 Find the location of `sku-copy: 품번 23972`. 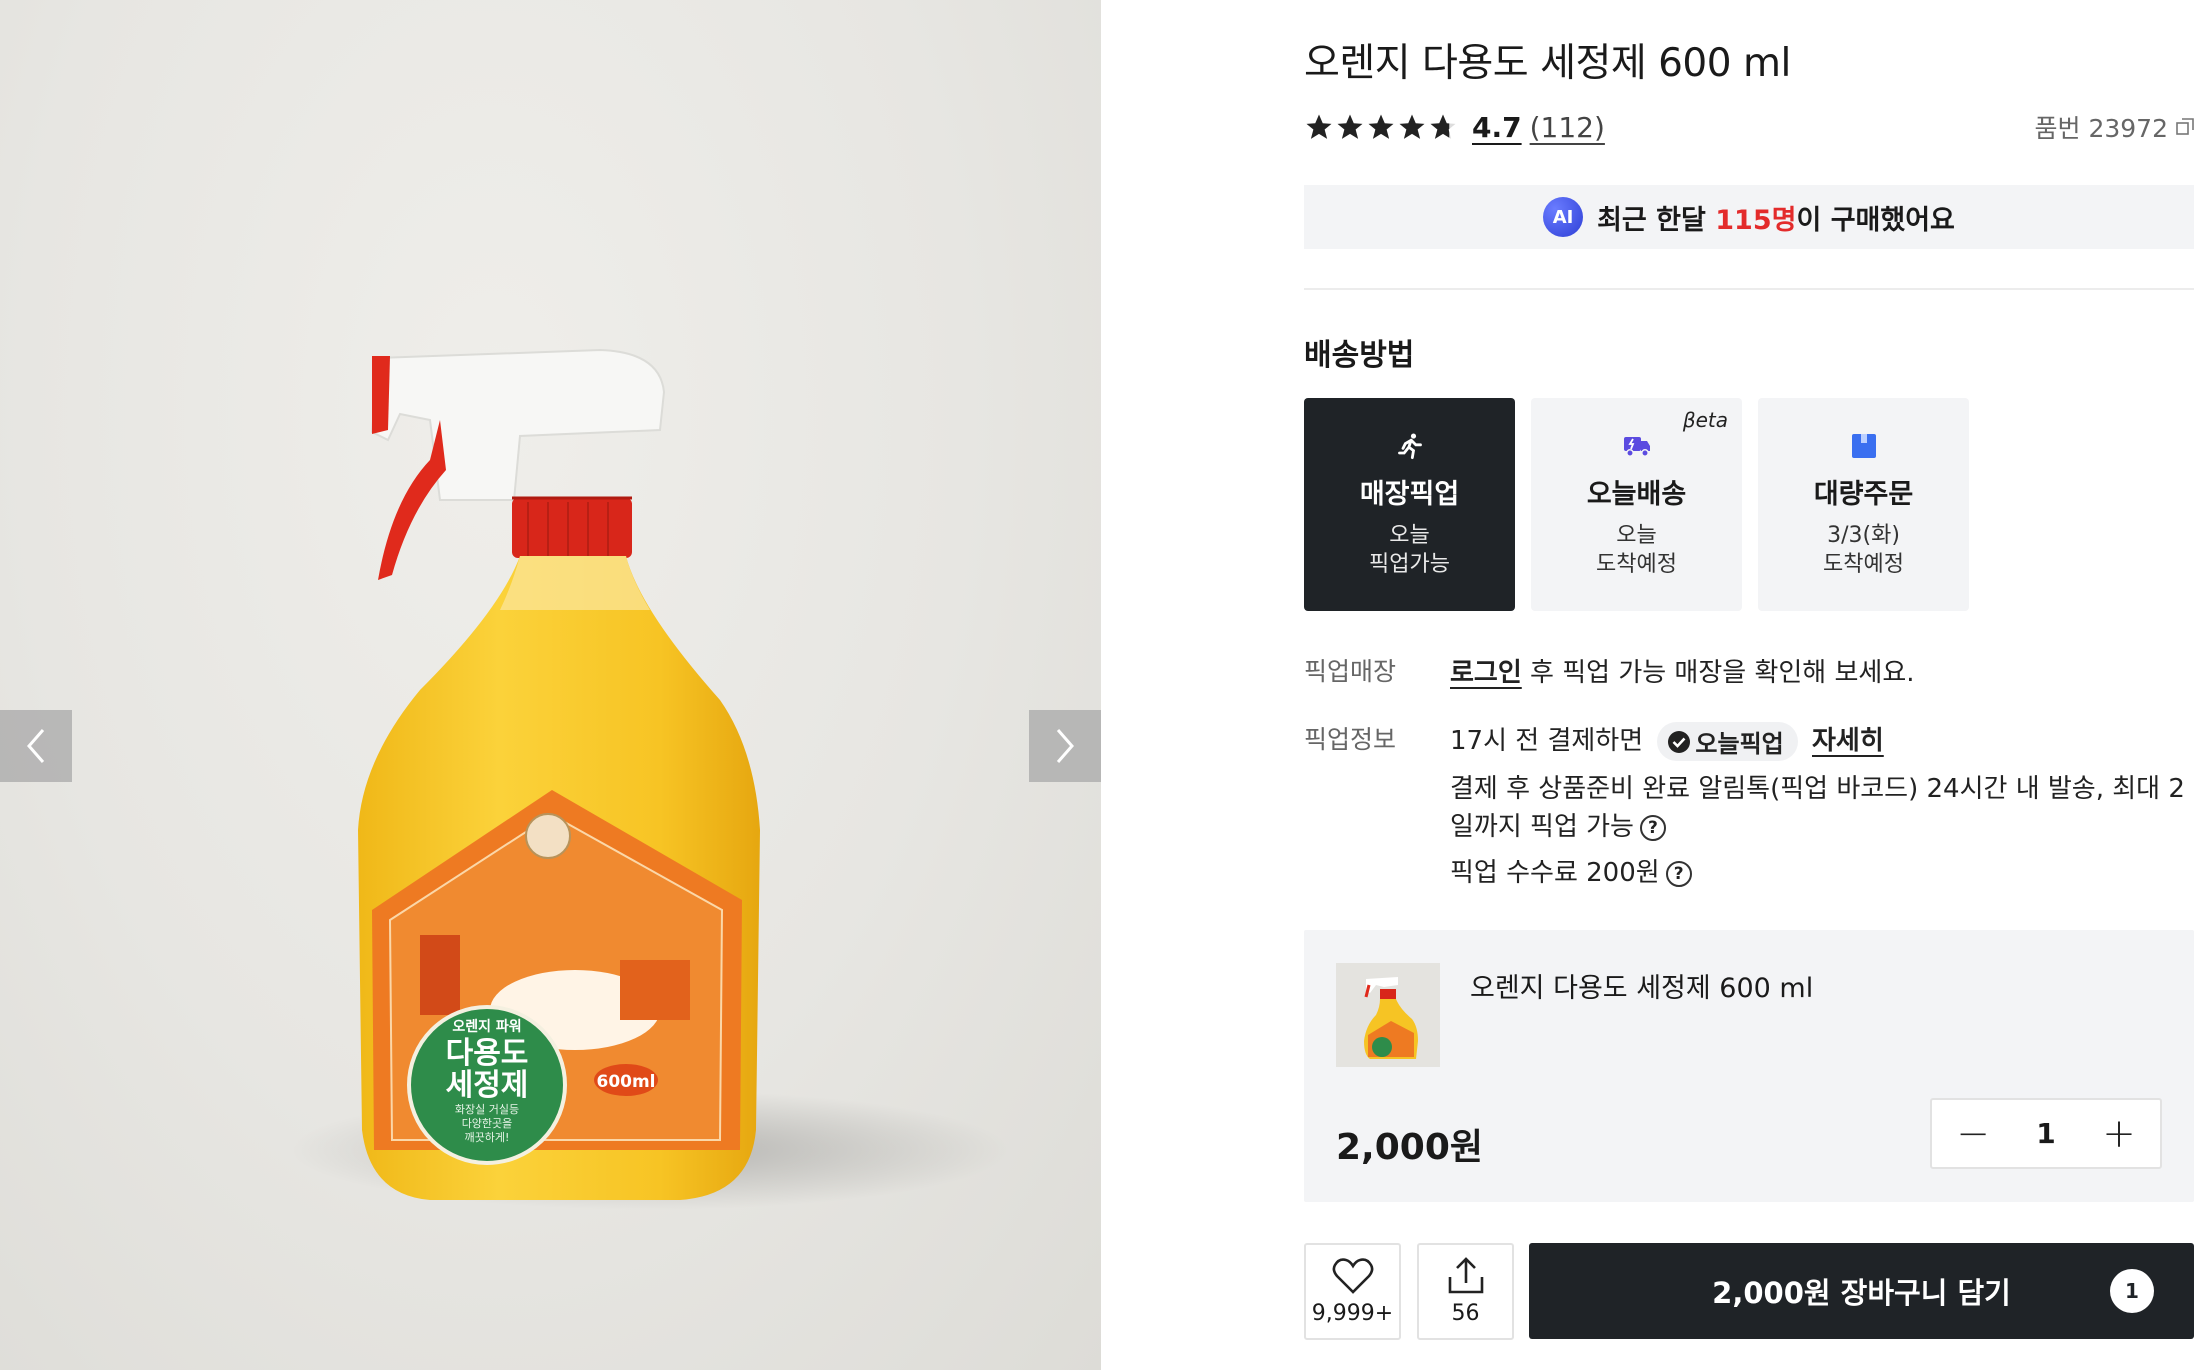

sku-copy: 품번 23972 is located at coordinates (2114, 127).